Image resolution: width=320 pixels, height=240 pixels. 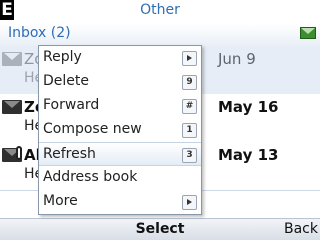 What do you see at coordinates (189, 130) in the screenshot?
I see `shortcut-key-badge: 1` at bounding box center [189, 130].